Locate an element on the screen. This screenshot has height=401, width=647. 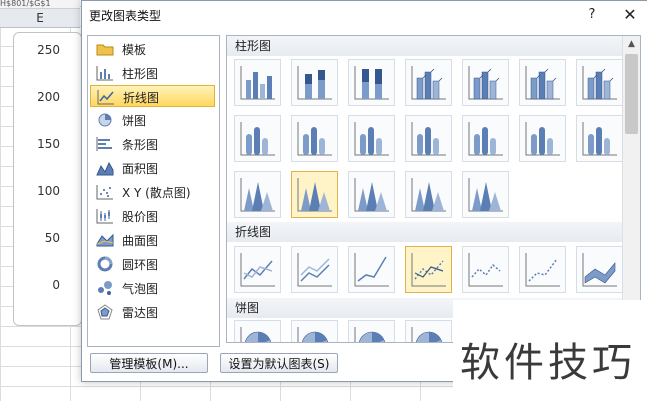
close-button: ✕ is located at coordinates (630, 15).